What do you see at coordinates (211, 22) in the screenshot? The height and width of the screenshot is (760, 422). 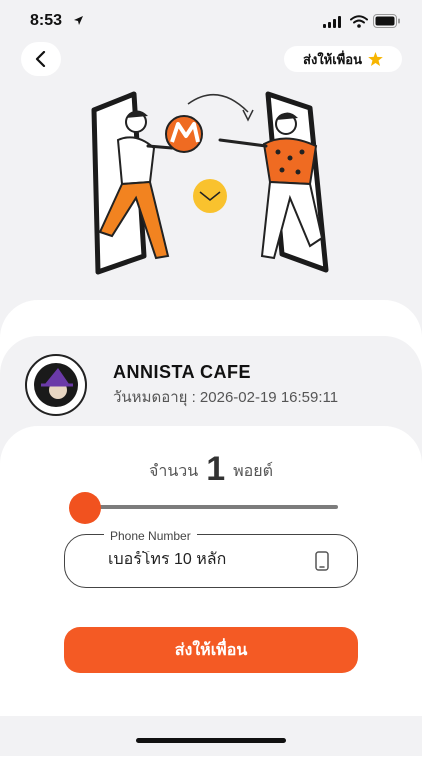 I see `status-bar: 8:53` at bounding box center [211, 22].